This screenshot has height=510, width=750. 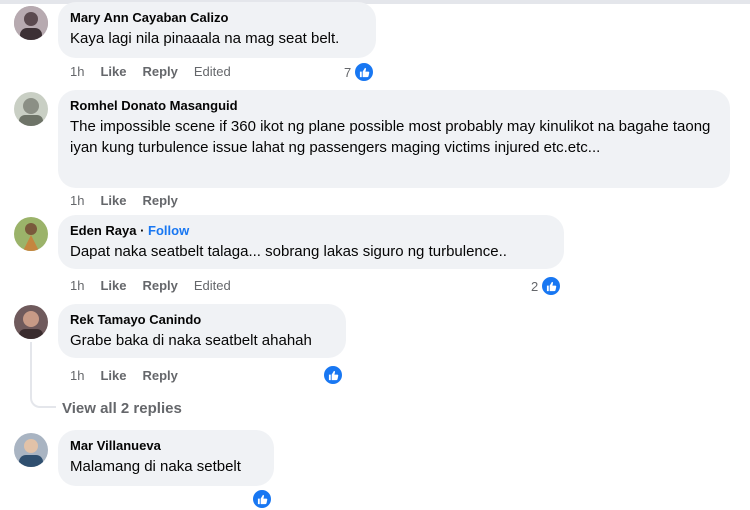 I want to click on follow-button: Follow, so click(x=168, y=230).